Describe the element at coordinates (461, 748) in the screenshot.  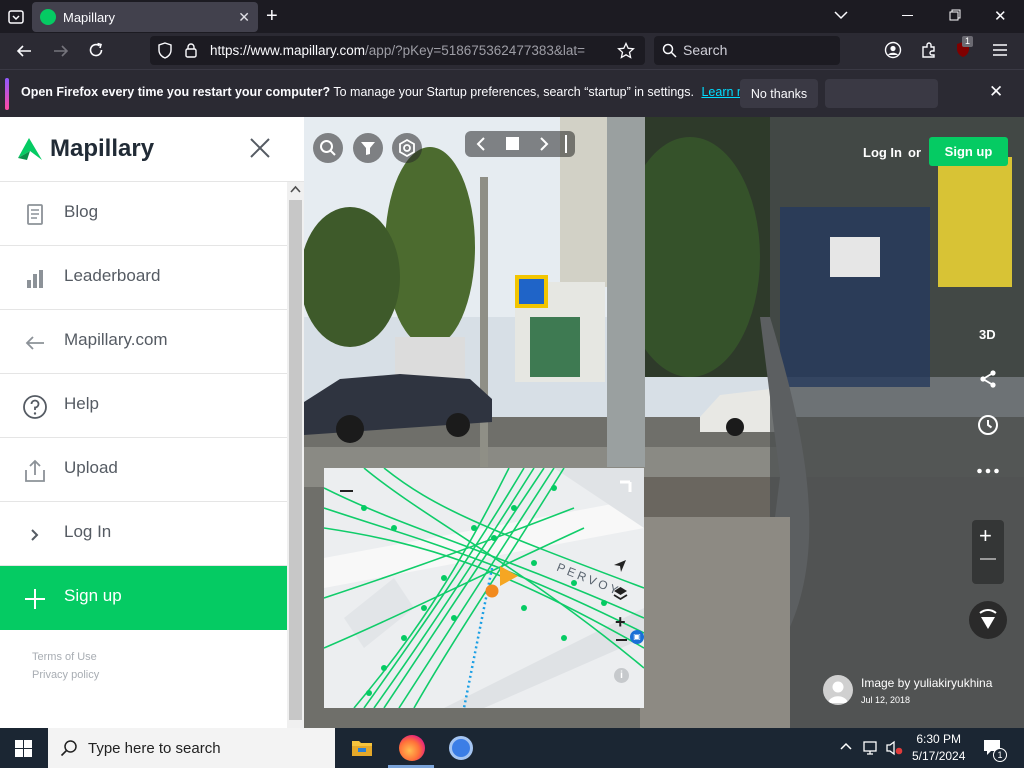
I see `browser-taskbar-icon` at that location.